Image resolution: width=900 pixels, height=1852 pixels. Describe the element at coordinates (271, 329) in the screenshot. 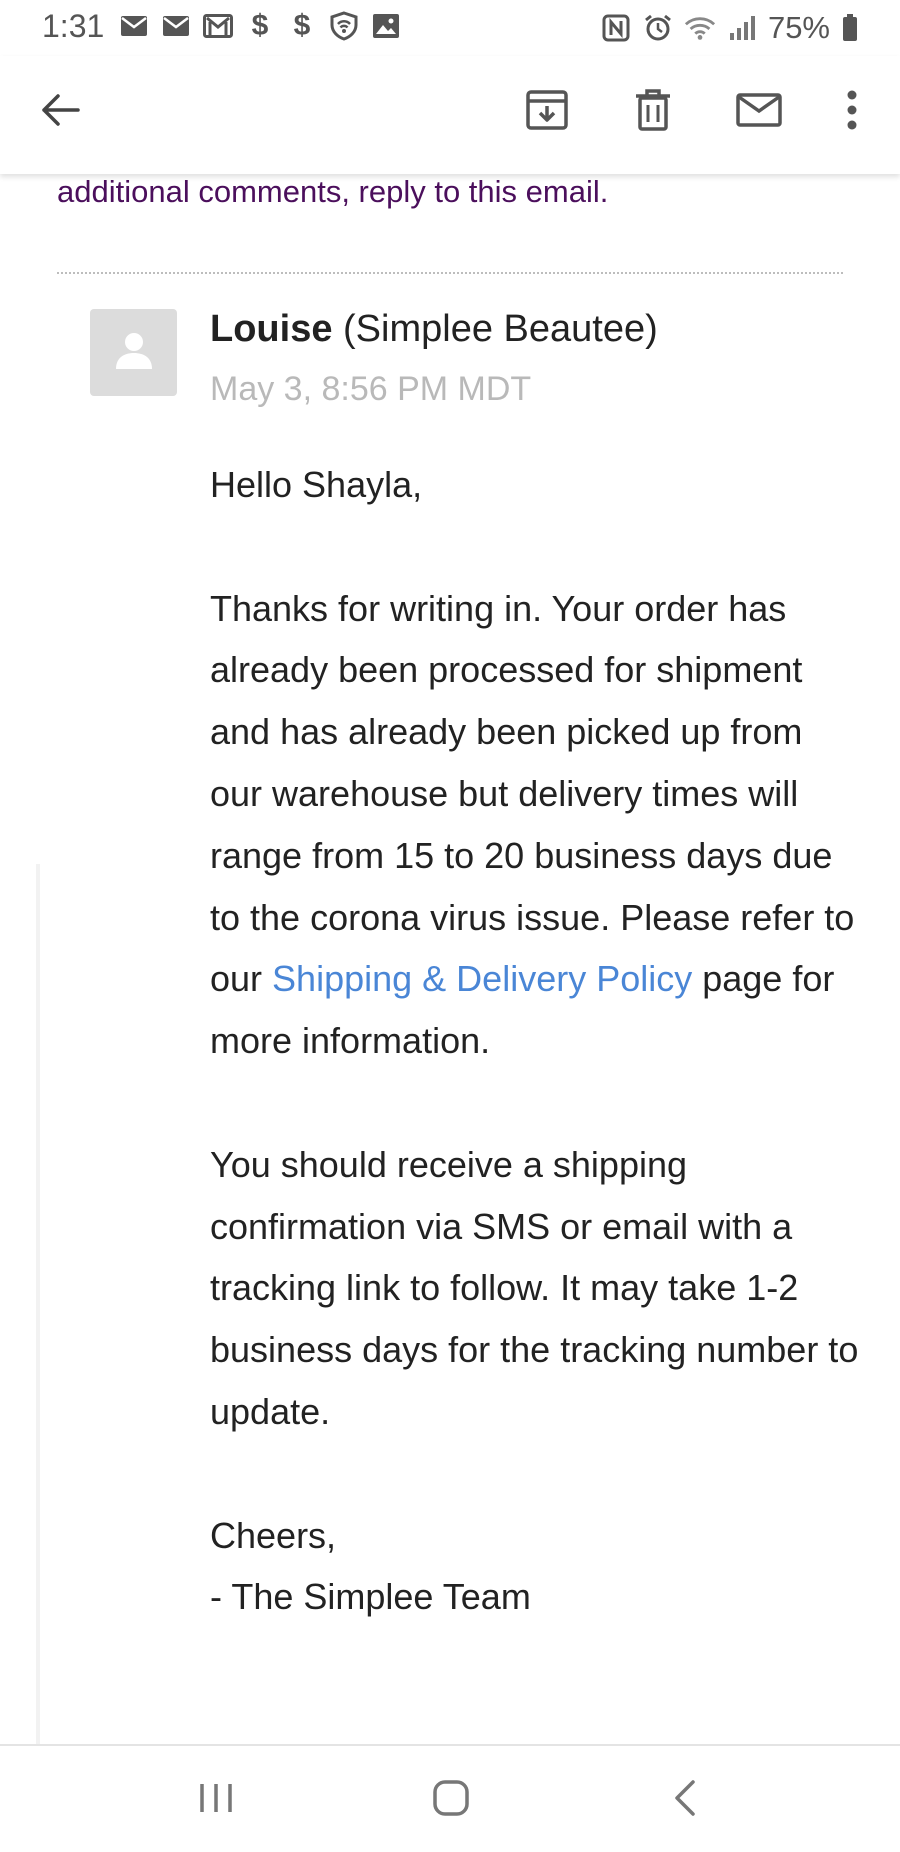

I see `sender-name: Louise` at that location.